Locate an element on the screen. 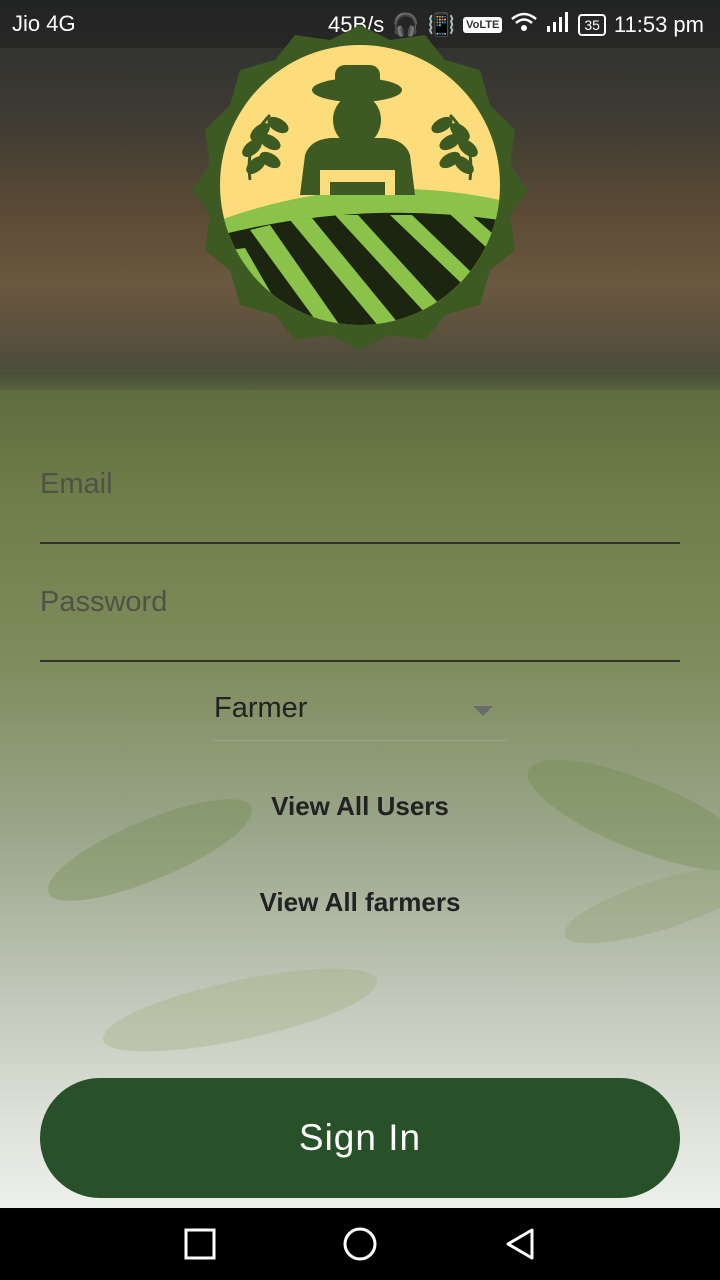 The height and width of the screenshot is (1280, 720). password-underline is located at coordinates (360, 661).